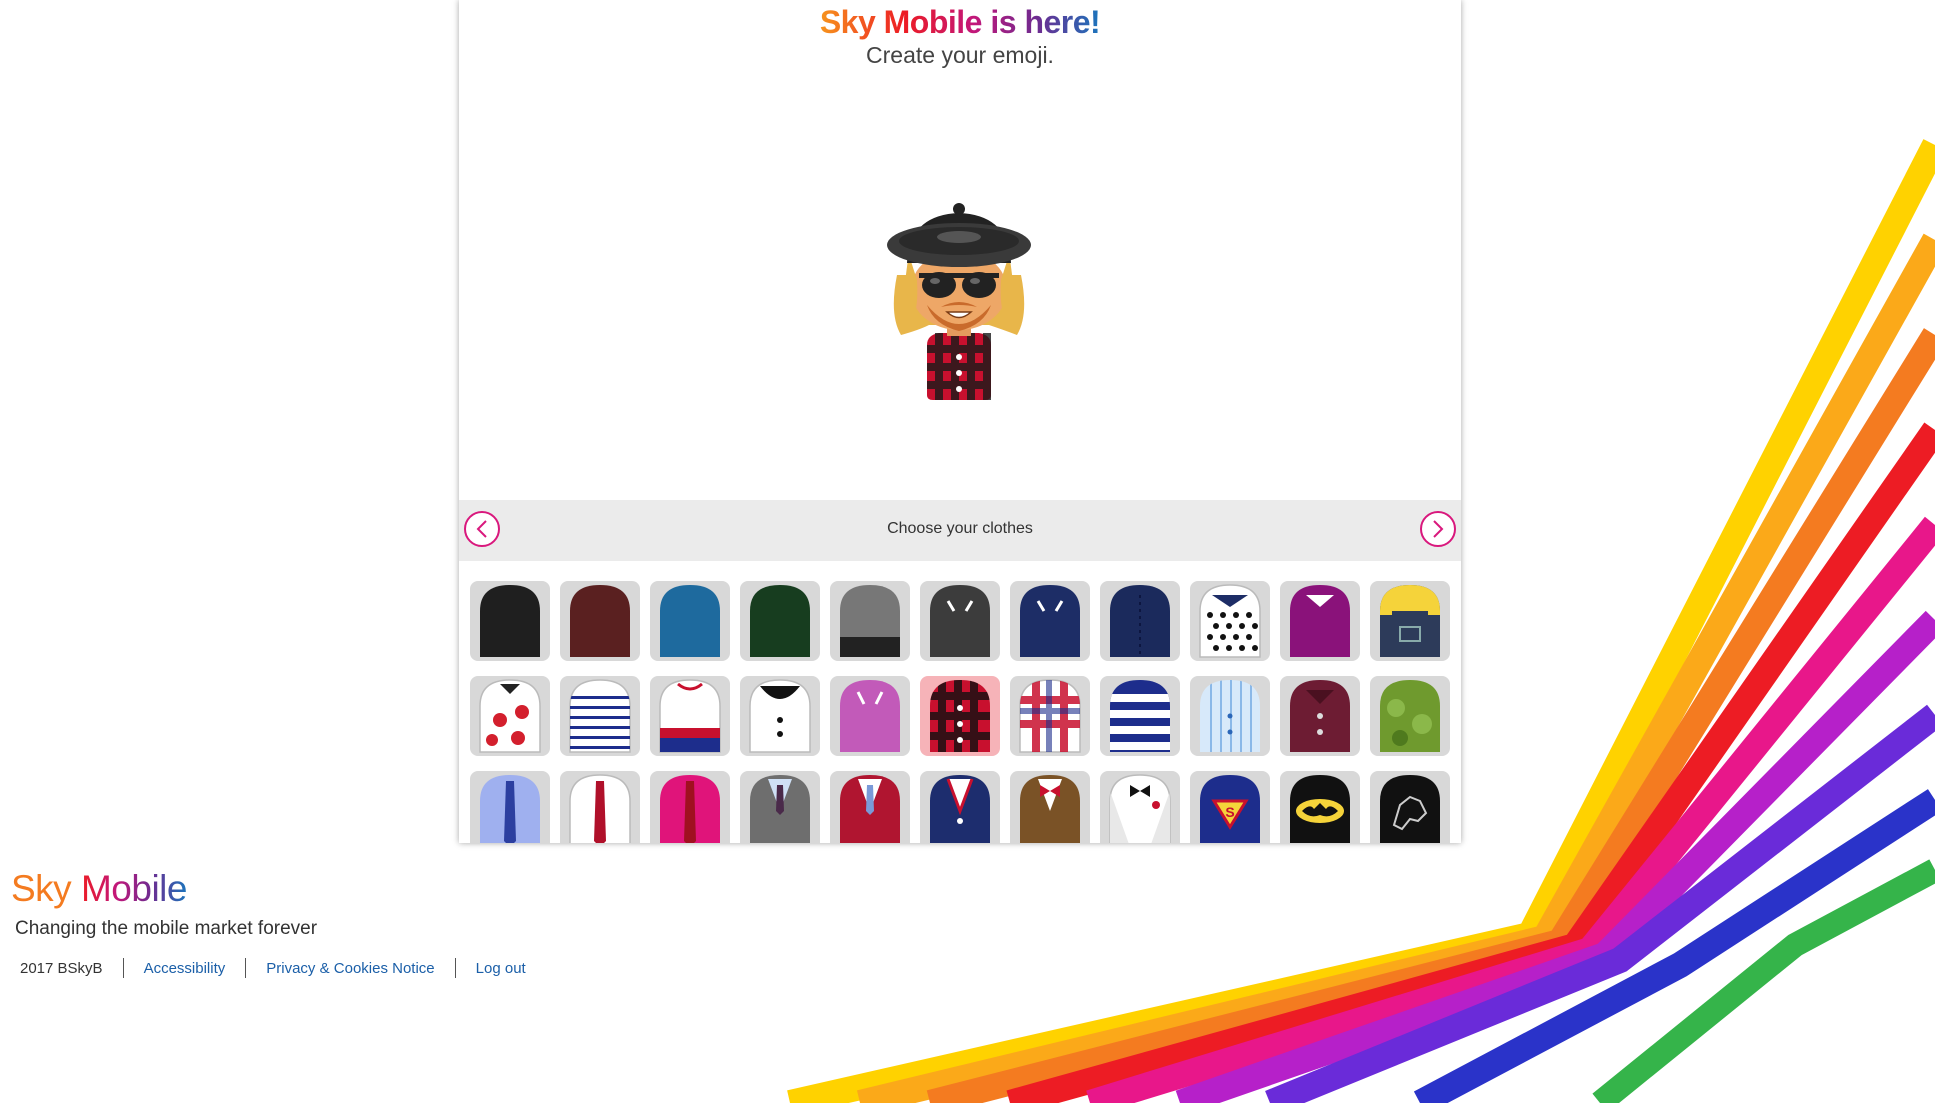 The height and width of the screenshot is (1103, 1935). I want to click on clothes-option-peter-pan-collar-top, so click(780, 716).